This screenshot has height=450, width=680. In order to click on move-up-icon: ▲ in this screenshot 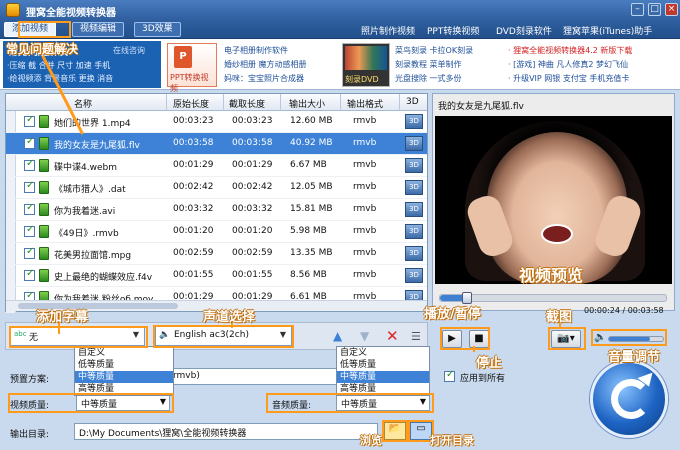, I will do `click(337, 336)`.